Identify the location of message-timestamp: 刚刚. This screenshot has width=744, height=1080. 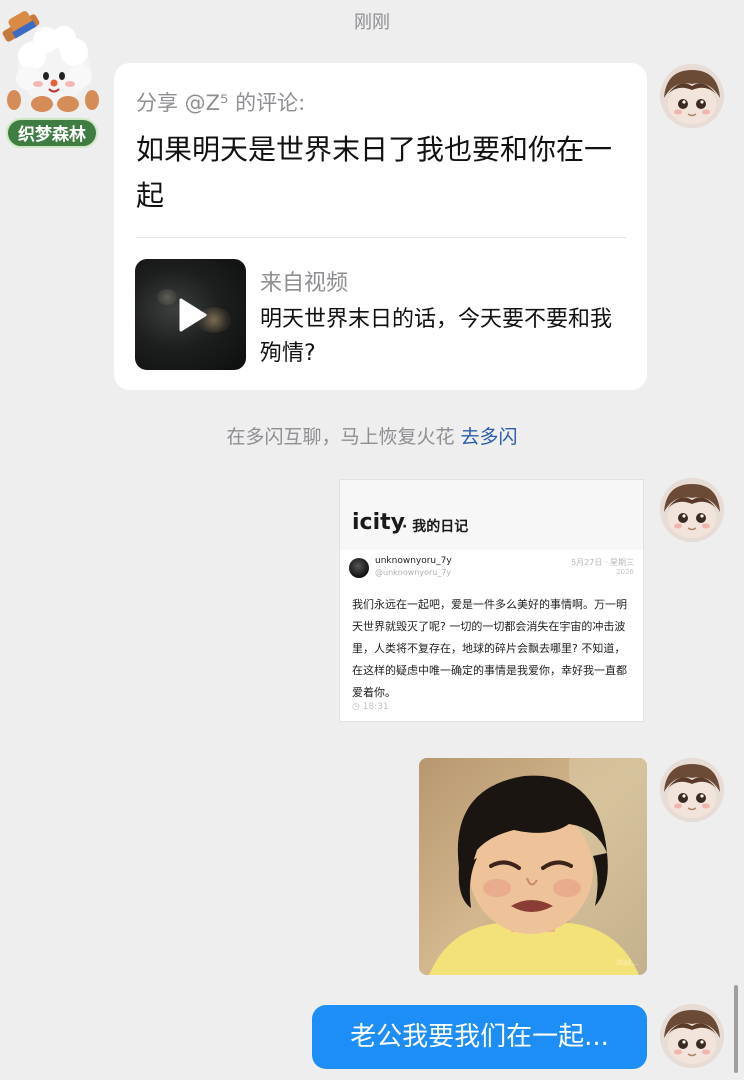
(372, 22).